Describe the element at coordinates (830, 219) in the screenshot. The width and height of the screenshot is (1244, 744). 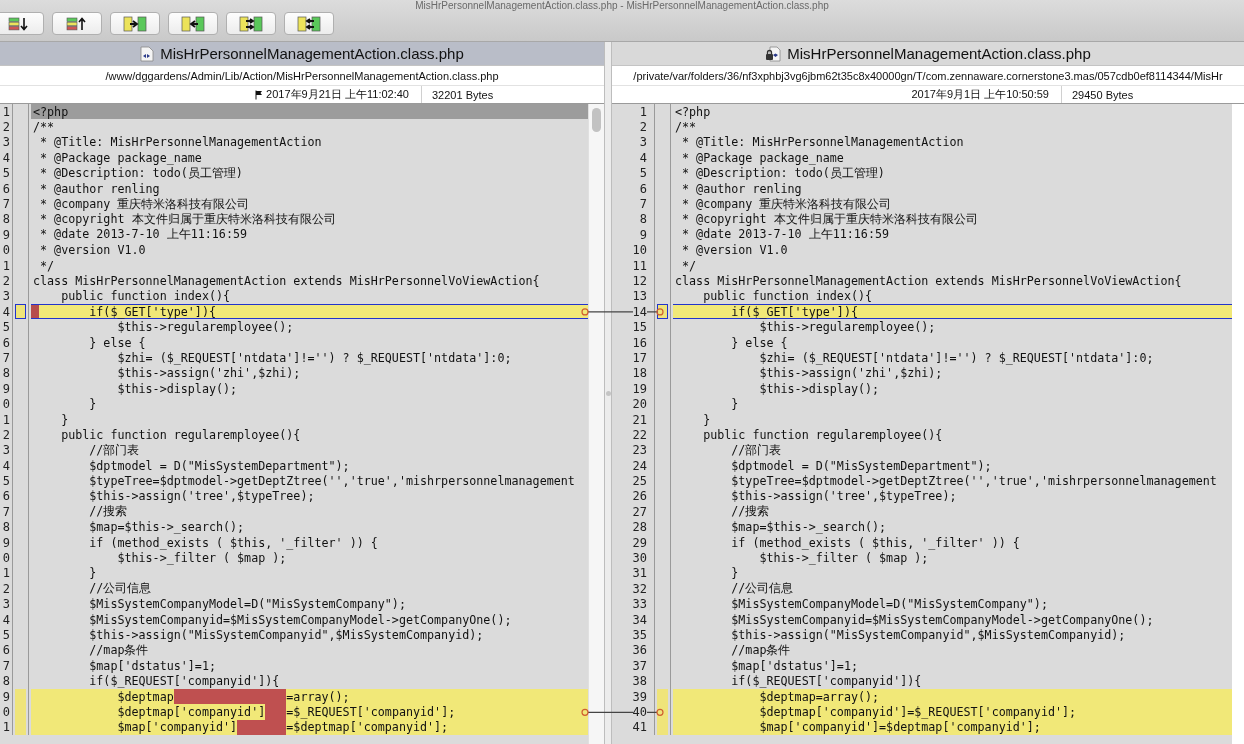
I see `code-line: * @copyright 本文件归属于重庆特米洛科技有限公司` at that location.